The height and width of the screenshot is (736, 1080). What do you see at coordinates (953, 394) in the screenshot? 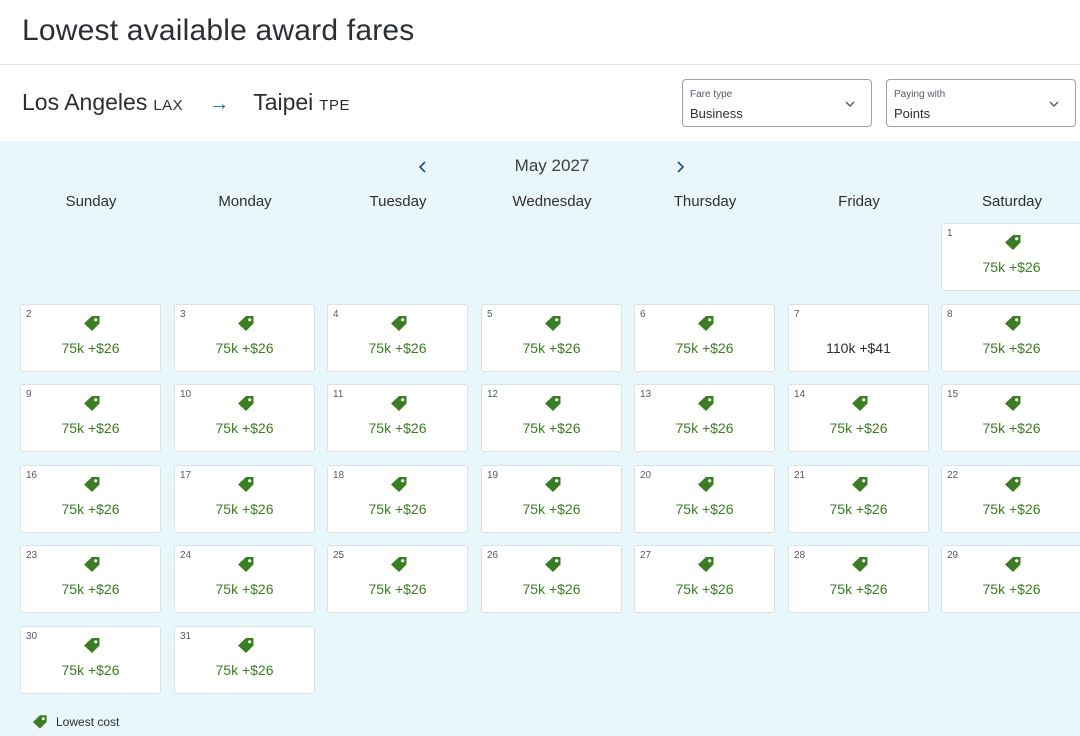
I see `day-number: 15` at bounding box center [953, 394].